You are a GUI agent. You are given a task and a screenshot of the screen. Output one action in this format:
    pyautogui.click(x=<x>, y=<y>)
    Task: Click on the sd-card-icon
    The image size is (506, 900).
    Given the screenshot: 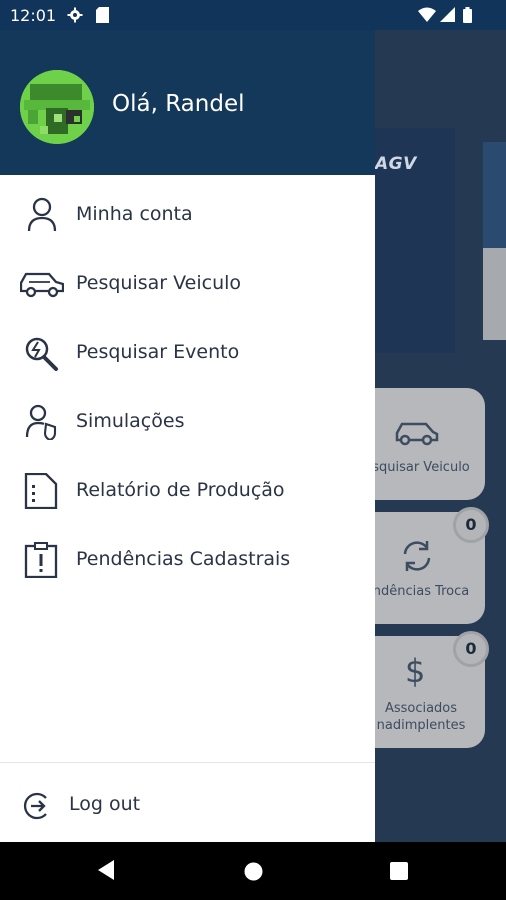 What is the action you would take?
    pyautogui.click(x=102, y=17)
    